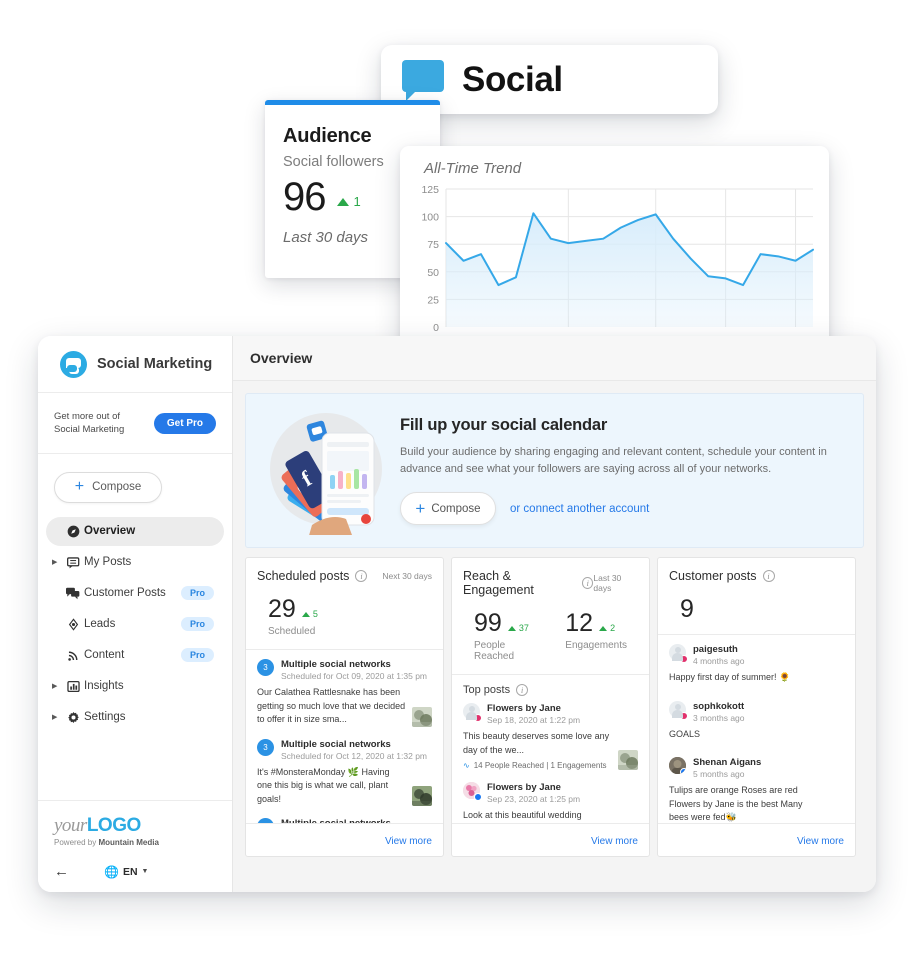 The image size is (918, 957). I want to click on list-item-header: Flowers by Jane Sep 18, 2020 at 1:22 pm, so click(550, 714).